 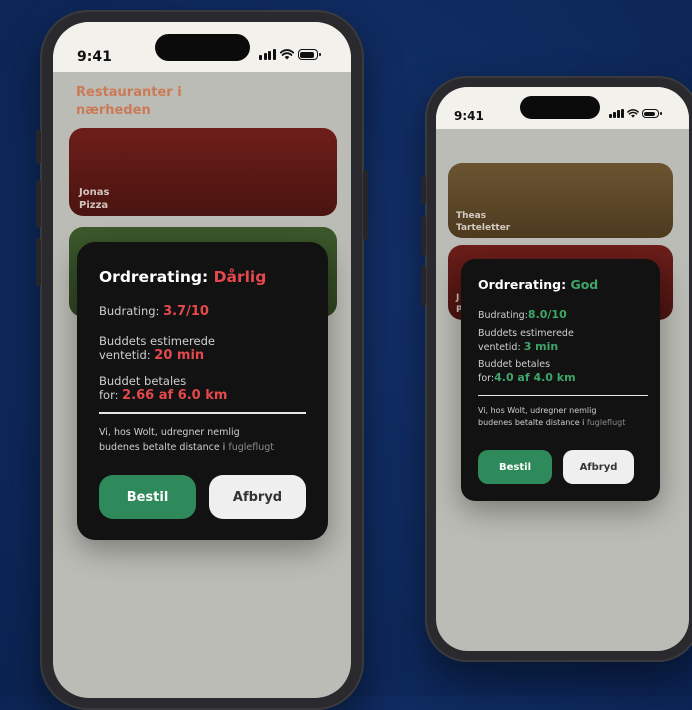 I want to click on wait-time-value: 20 min, so click(x=179, y=356).